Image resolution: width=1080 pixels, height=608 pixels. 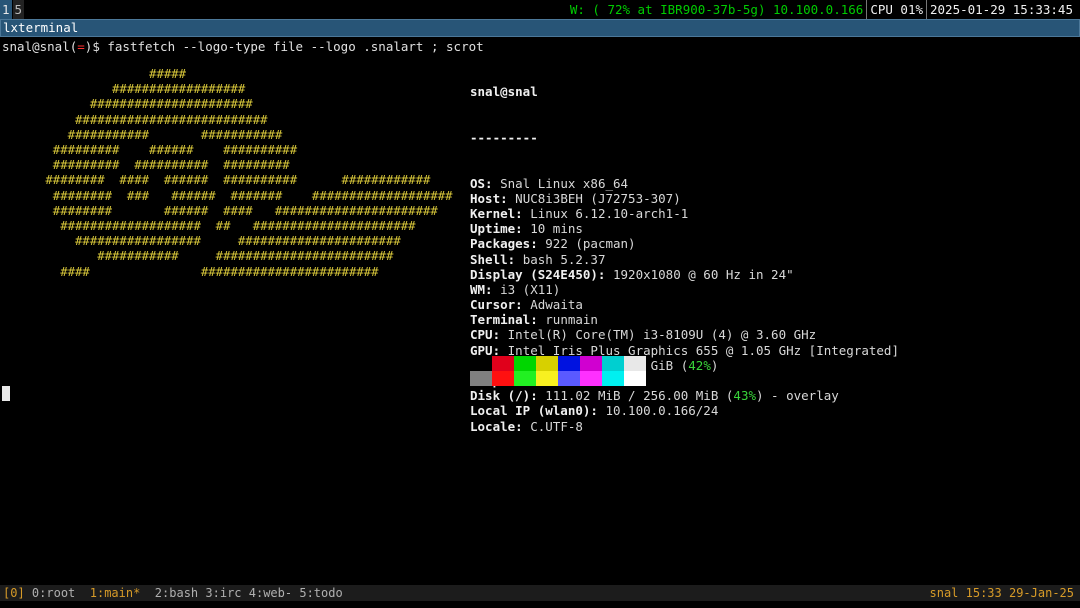 I want to click on datetime-status: 2025-01-29 15:33:45, so click(x=1001, y=9).